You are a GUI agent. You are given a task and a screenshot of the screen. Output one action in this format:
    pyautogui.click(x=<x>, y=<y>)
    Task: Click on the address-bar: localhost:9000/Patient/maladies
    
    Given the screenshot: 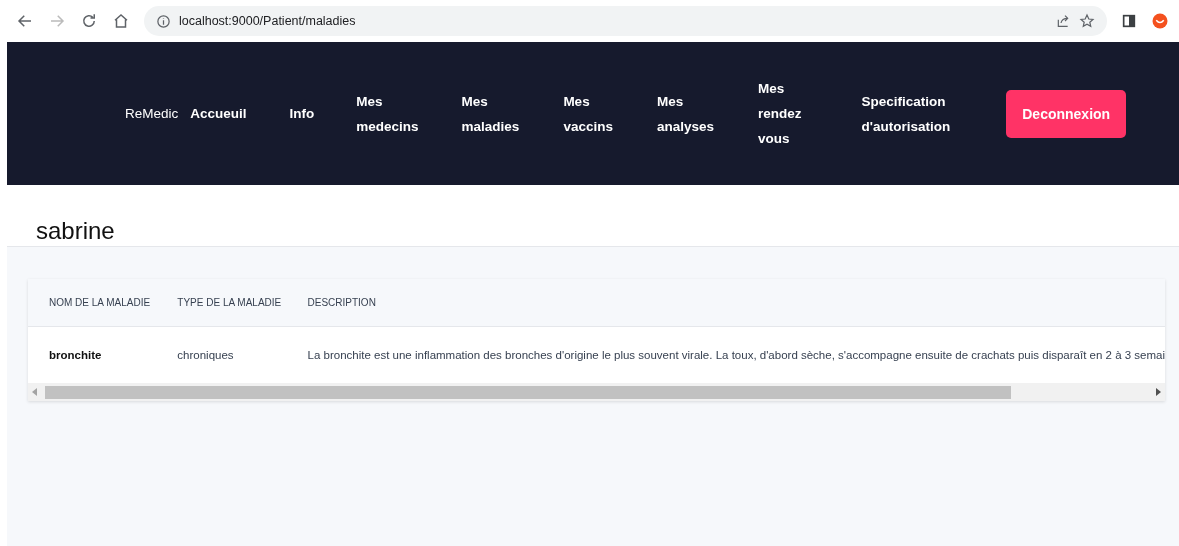 What is the action you would take?
    pyautogui.click(x=625, y=21)
    